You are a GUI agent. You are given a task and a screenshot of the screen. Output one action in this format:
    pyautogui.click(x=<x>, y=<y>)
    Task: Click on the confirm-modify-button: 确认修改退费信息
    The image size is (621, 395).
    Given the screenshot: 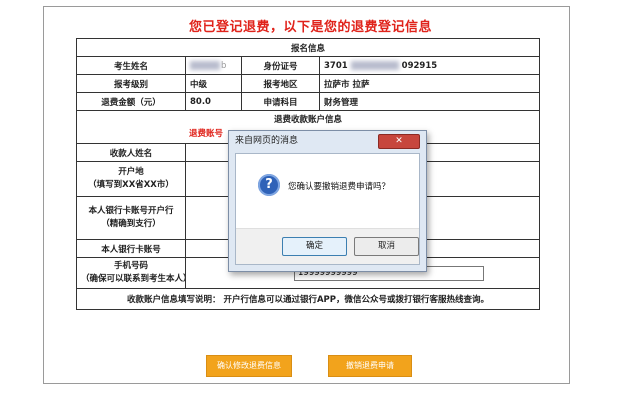 What is the action you would take?
    pyautogui.click(x=249, y=366)
    